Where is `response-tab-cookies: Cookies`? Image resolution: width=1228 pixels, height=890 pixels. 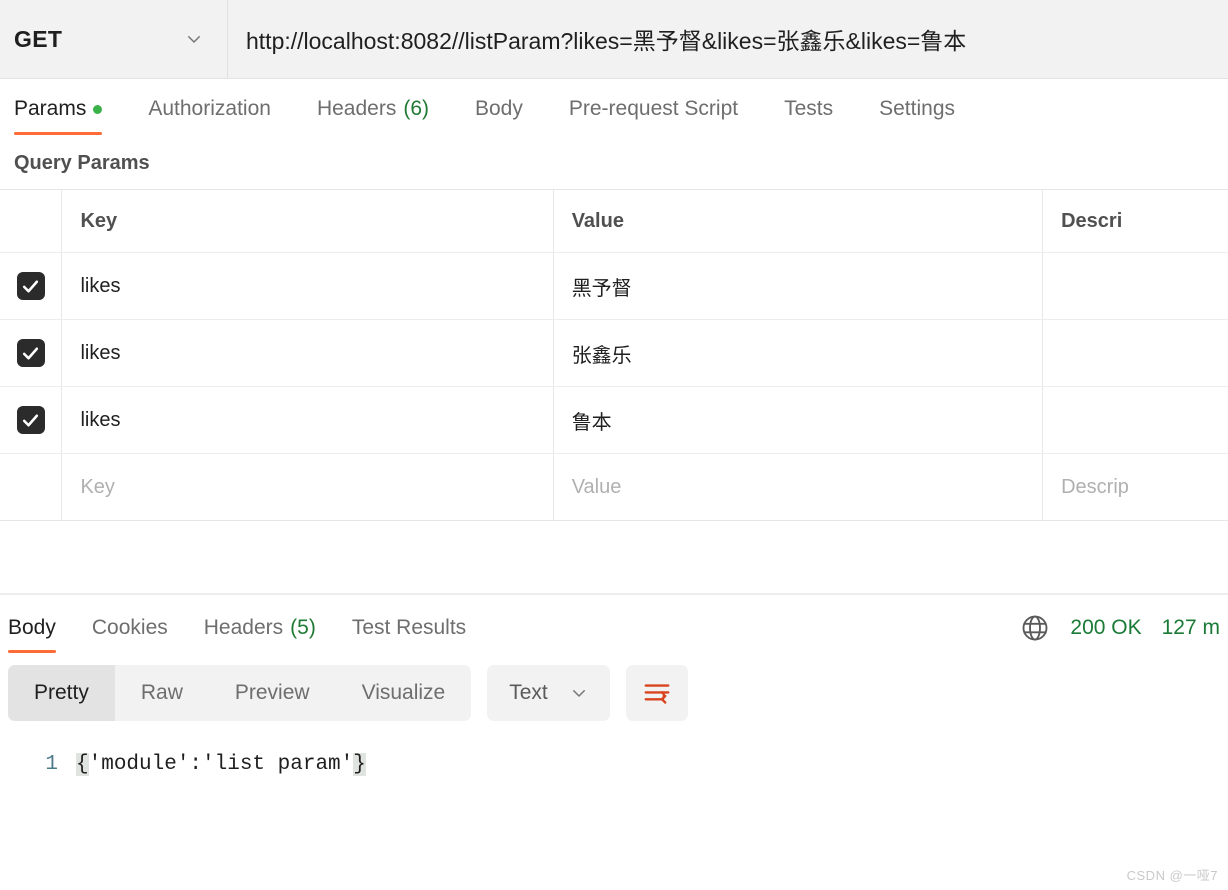 response-tab-cookies: Cookies is located at coordinates (130, 634).